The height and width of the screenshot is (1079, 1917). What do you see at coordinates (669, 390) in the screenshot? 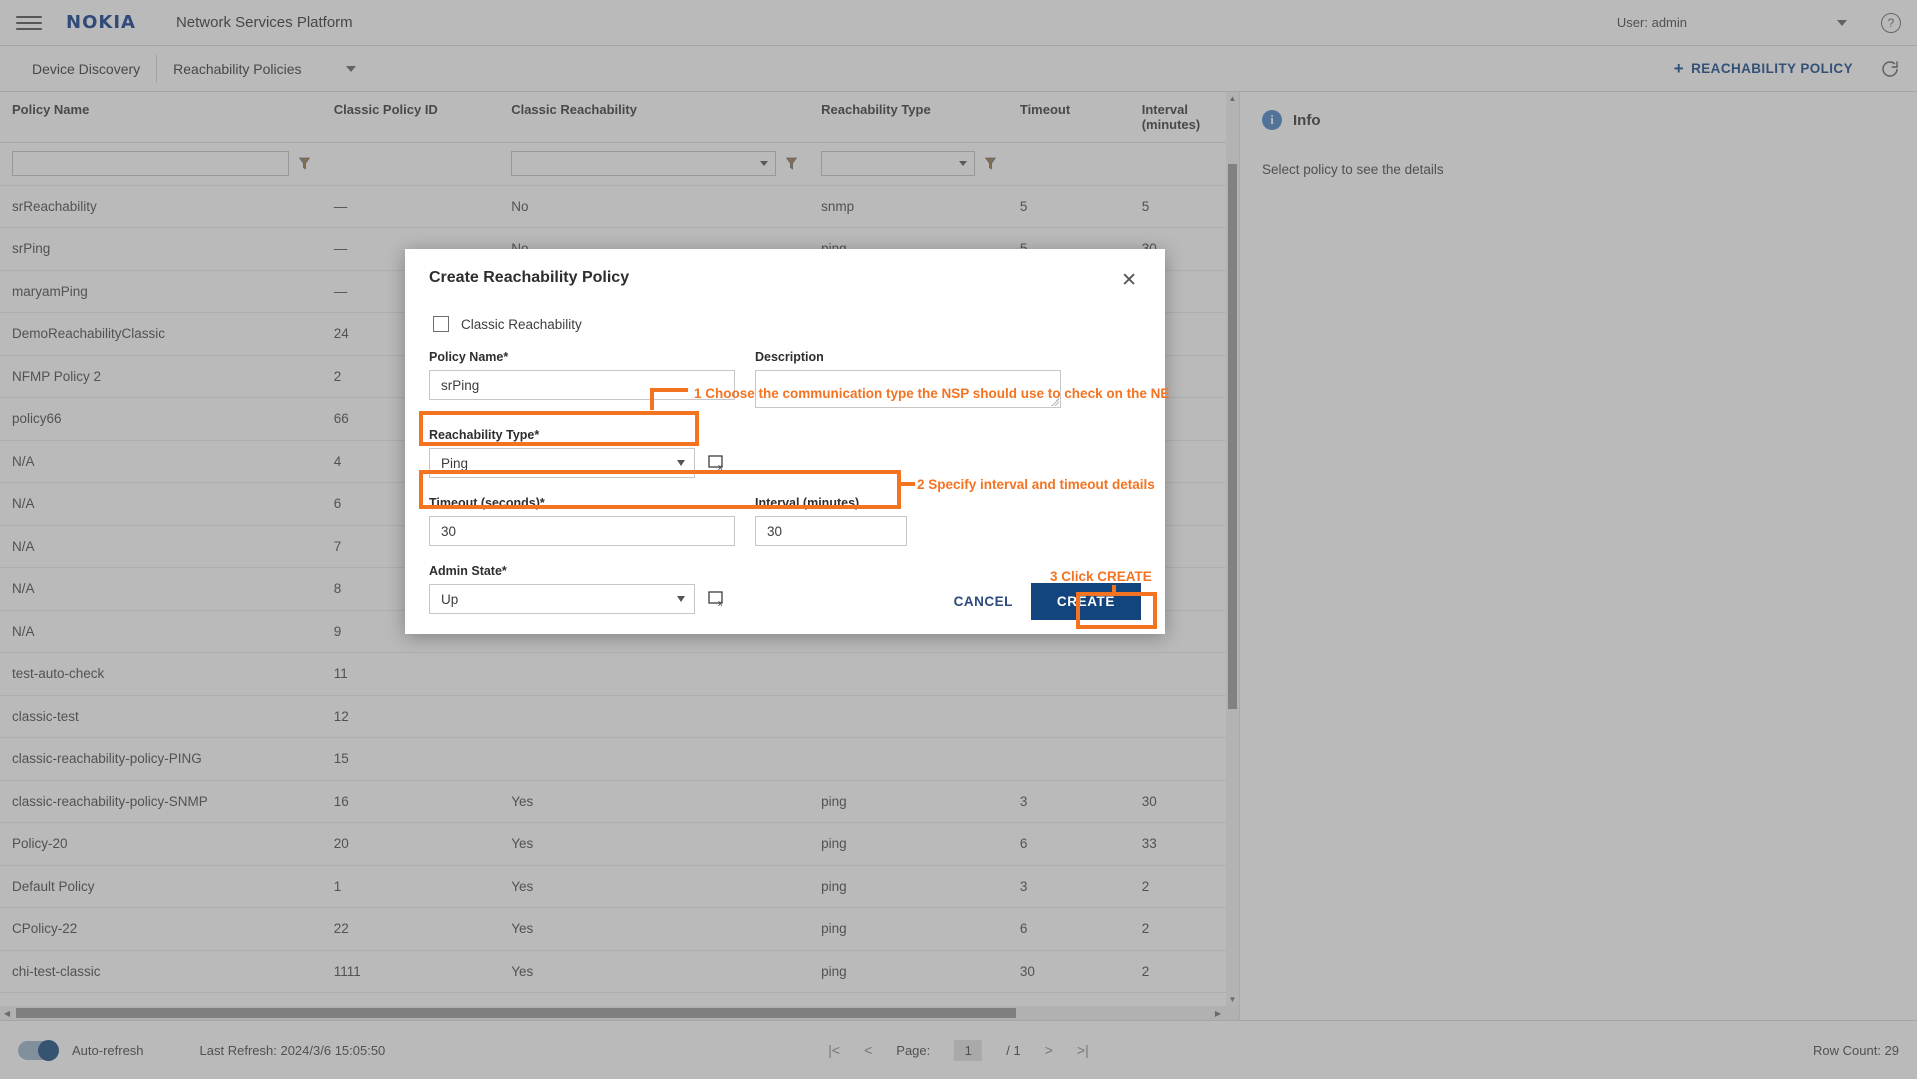
I see `annotation-line-1-horizontal` at bounding box center [669, 390].